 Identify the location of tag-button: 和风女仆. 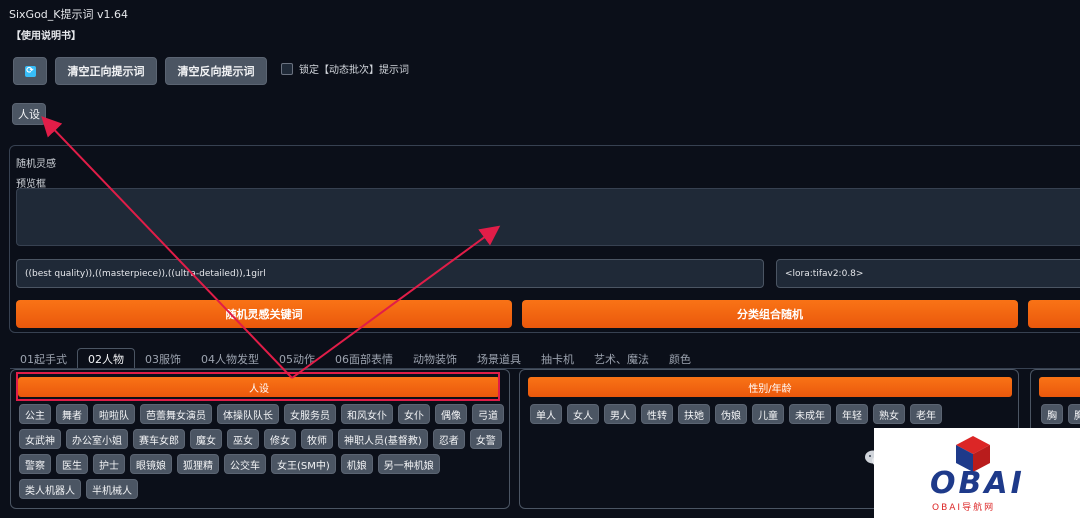
(367, 414).